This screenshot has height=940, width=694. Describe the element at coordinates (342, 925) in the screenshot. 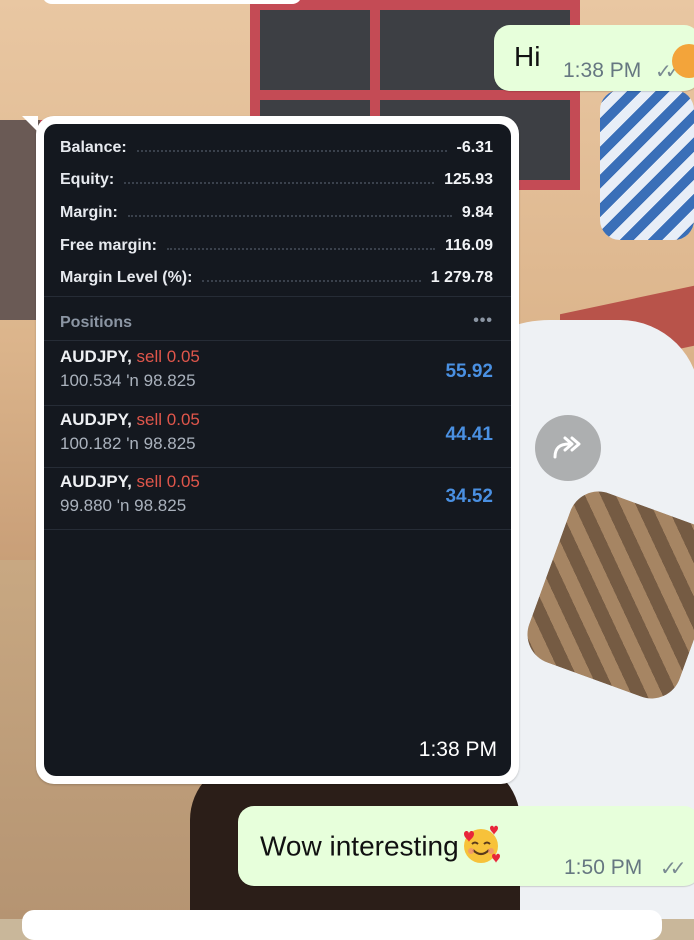

I see `next-message-bubble` at that location.